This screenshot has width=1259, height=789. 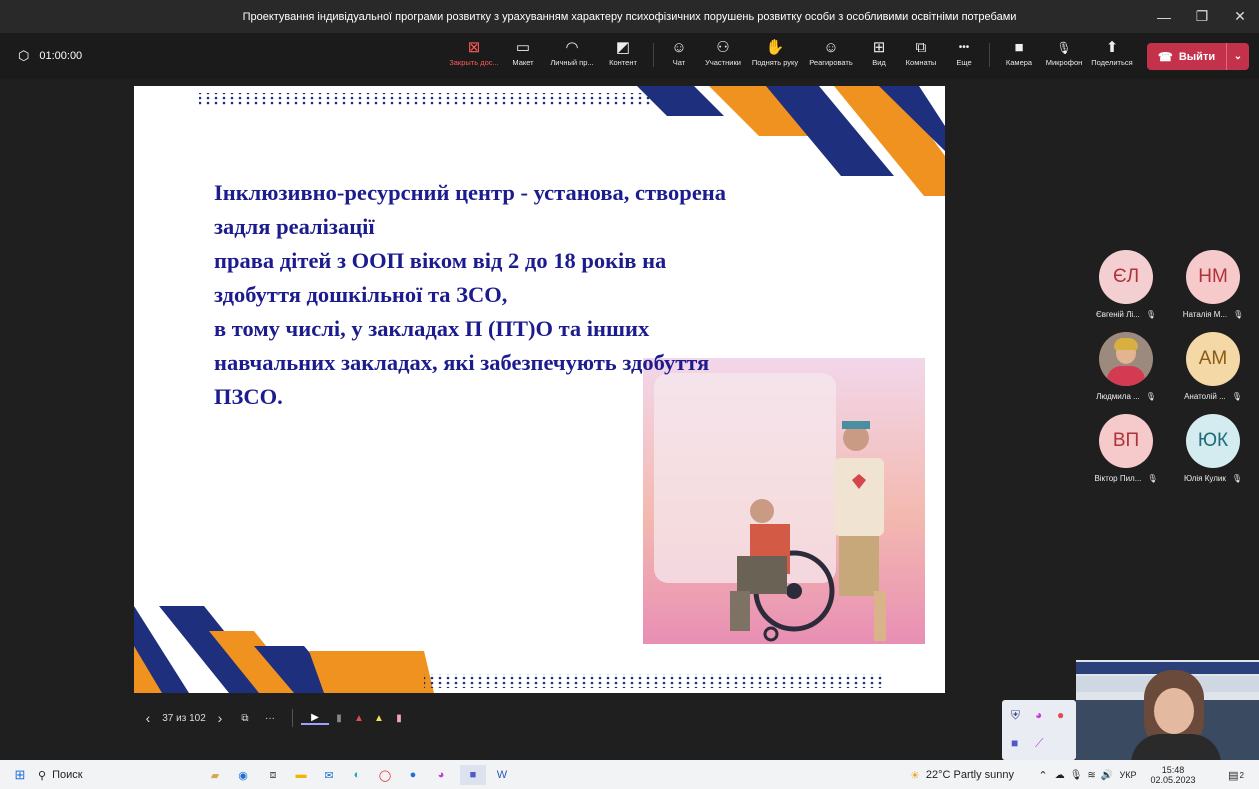 What do you see at coordinates (921, 47) in the screenshot?
I see `rooms-icon: ⧉` at bounding box center [921, 47].